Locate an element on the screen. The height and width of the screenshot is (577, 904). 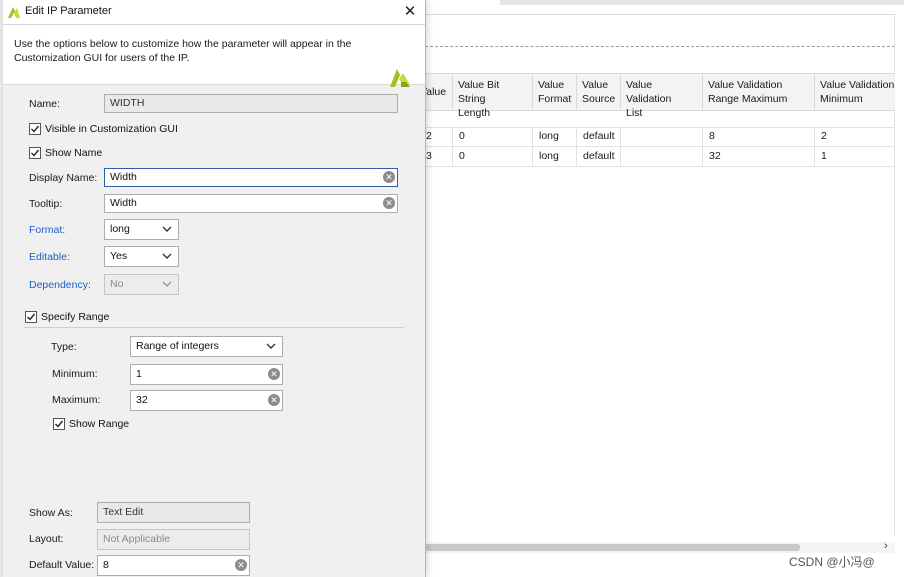
visible-in-gui-checkbox is located at coordinates (35, 129).